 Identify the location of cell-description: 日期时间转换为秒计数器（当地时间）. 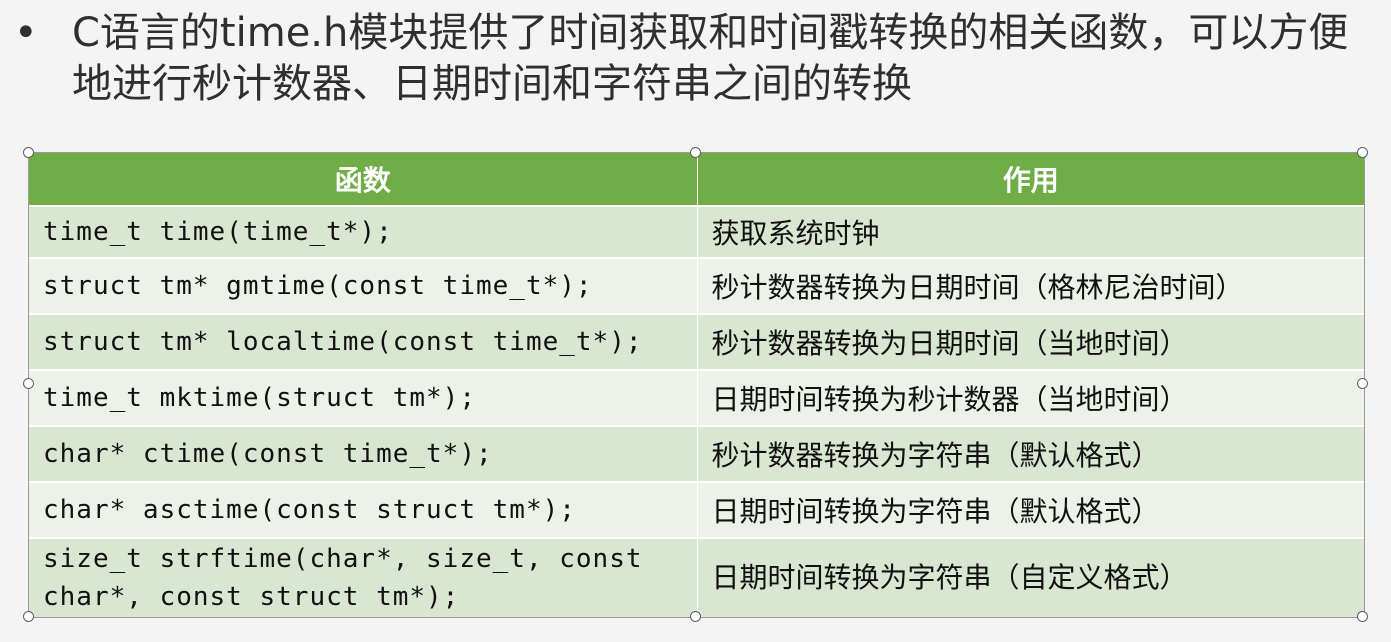
(1030, 397).